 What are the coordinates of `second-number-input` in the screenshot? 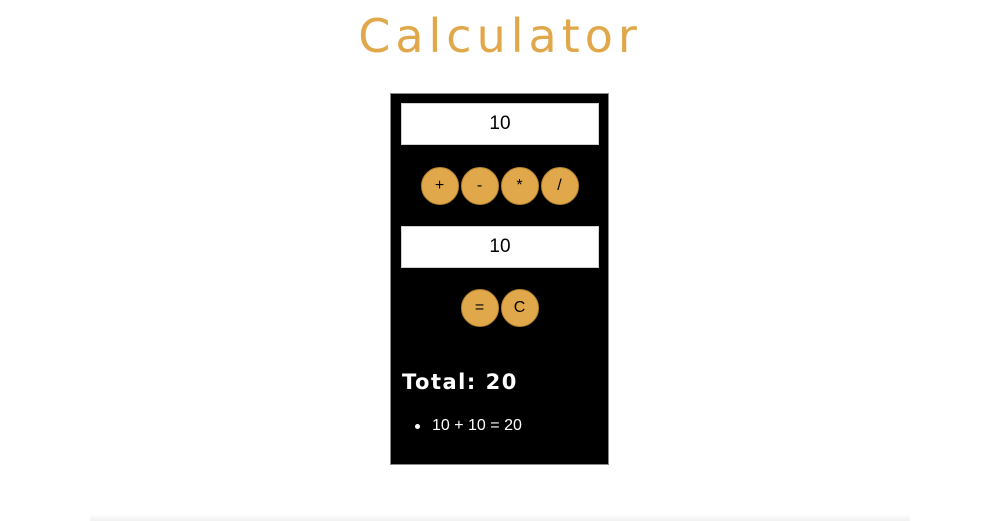 It's located at (500, 247).